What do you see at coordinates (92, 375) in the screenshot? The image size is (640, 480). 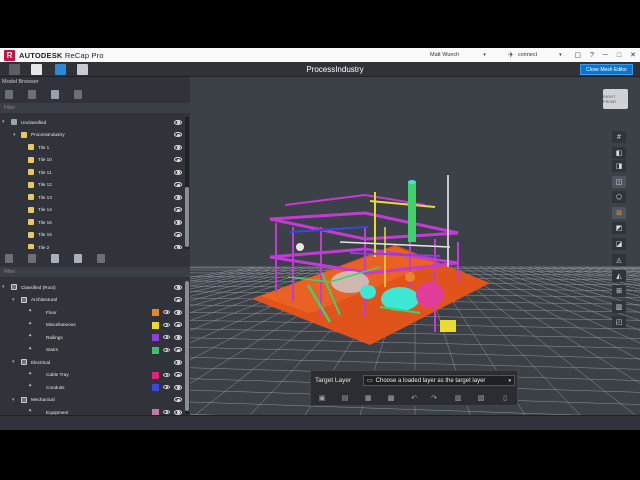 I see `tree-item-class: Cable Tray ✦` at bounding box center [92, 375].